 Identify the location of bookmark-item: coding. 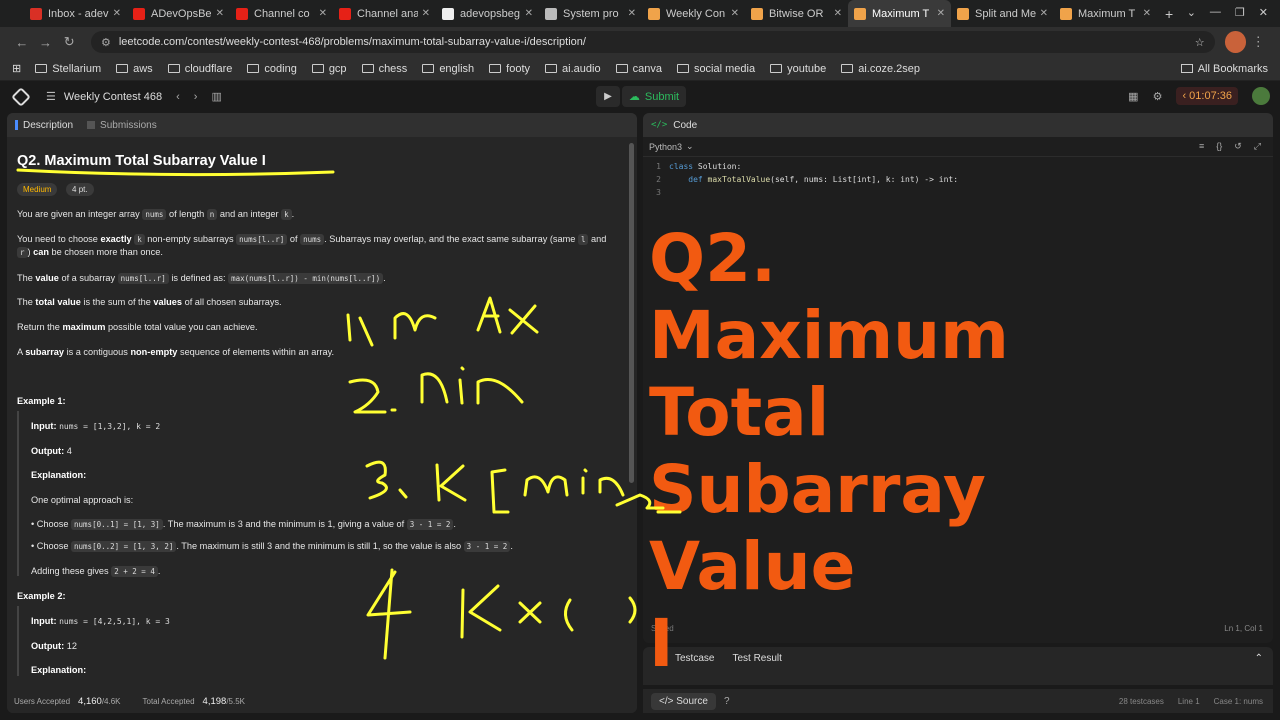
(272, 68).